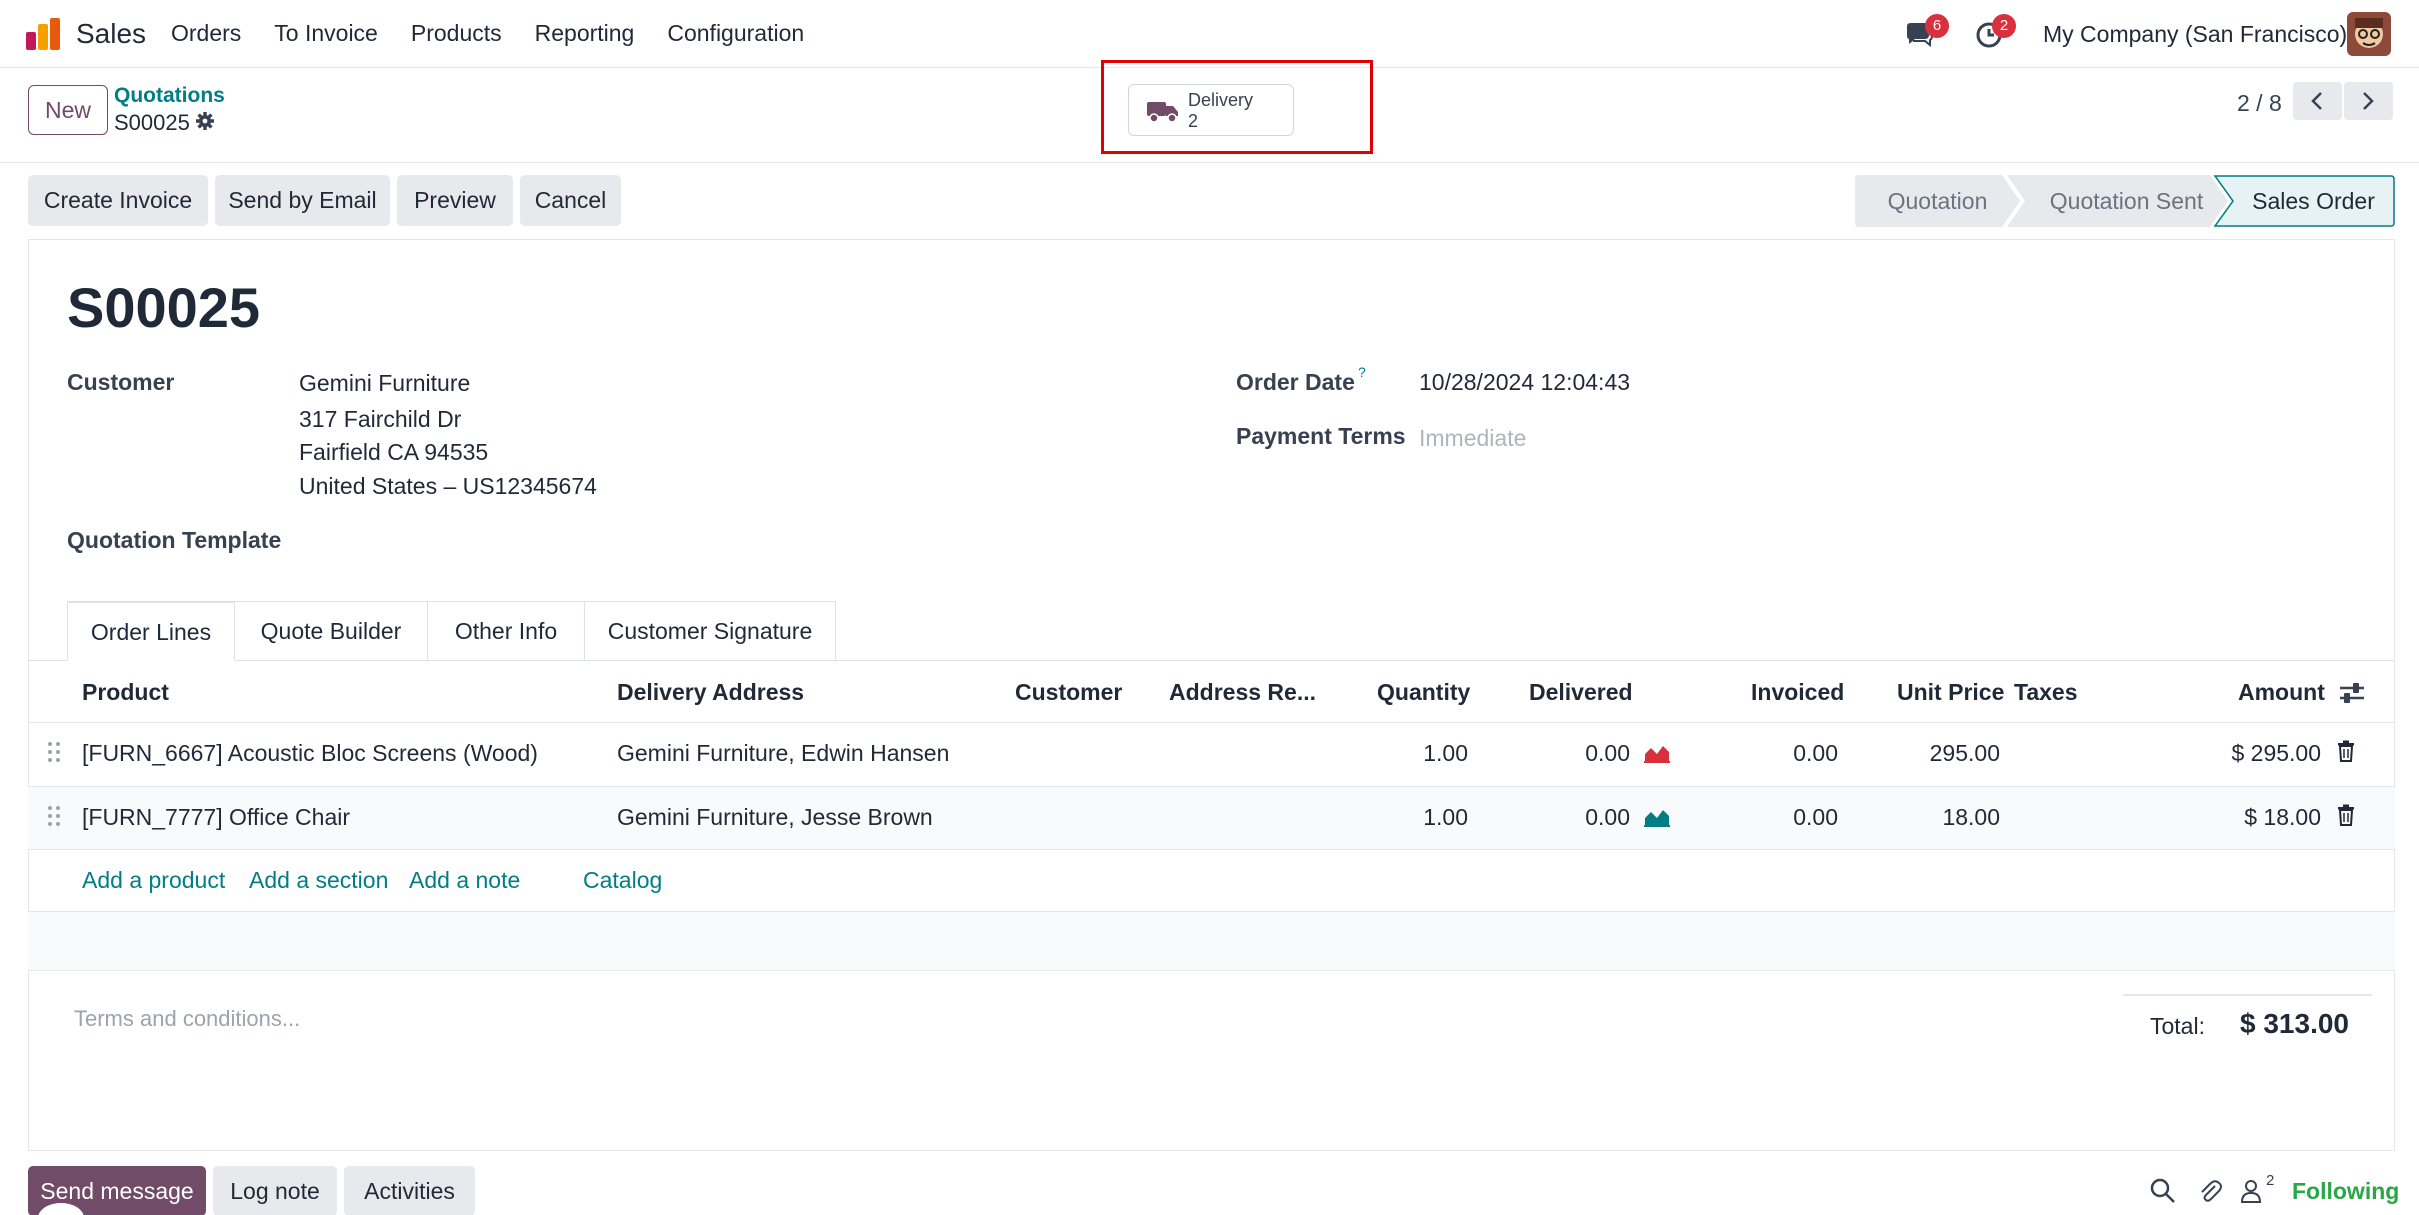 Image resolution: width=2419 pixels, height=1215 pixels. What do you see at coordinates (1211, 722) in the screenshot?
I see `table-header-divider` at bounding box center [1211, 722].